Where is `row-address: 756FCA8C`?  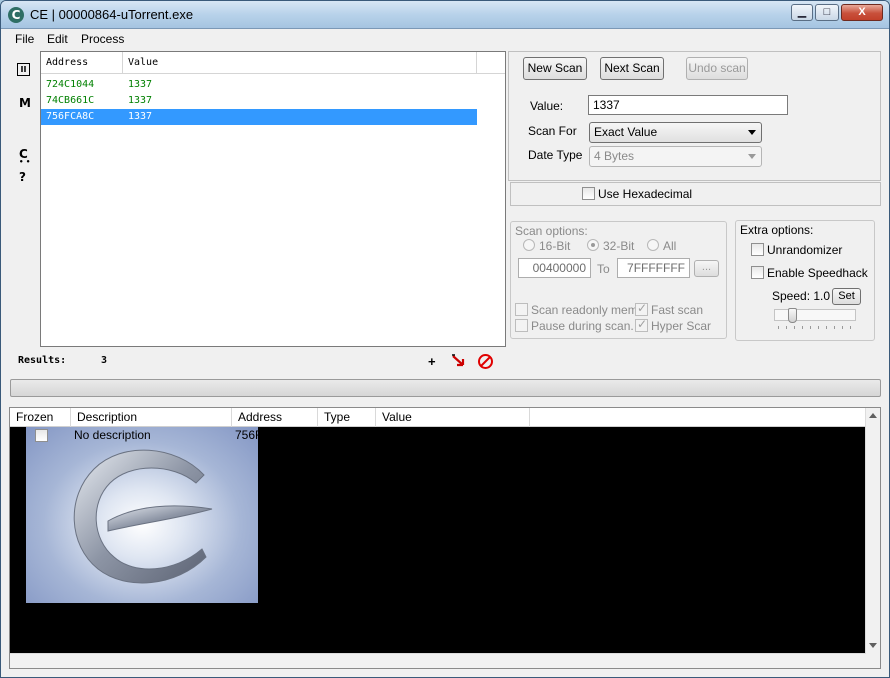
row-address: 756FCA8C is located at coordinates (70, 116).